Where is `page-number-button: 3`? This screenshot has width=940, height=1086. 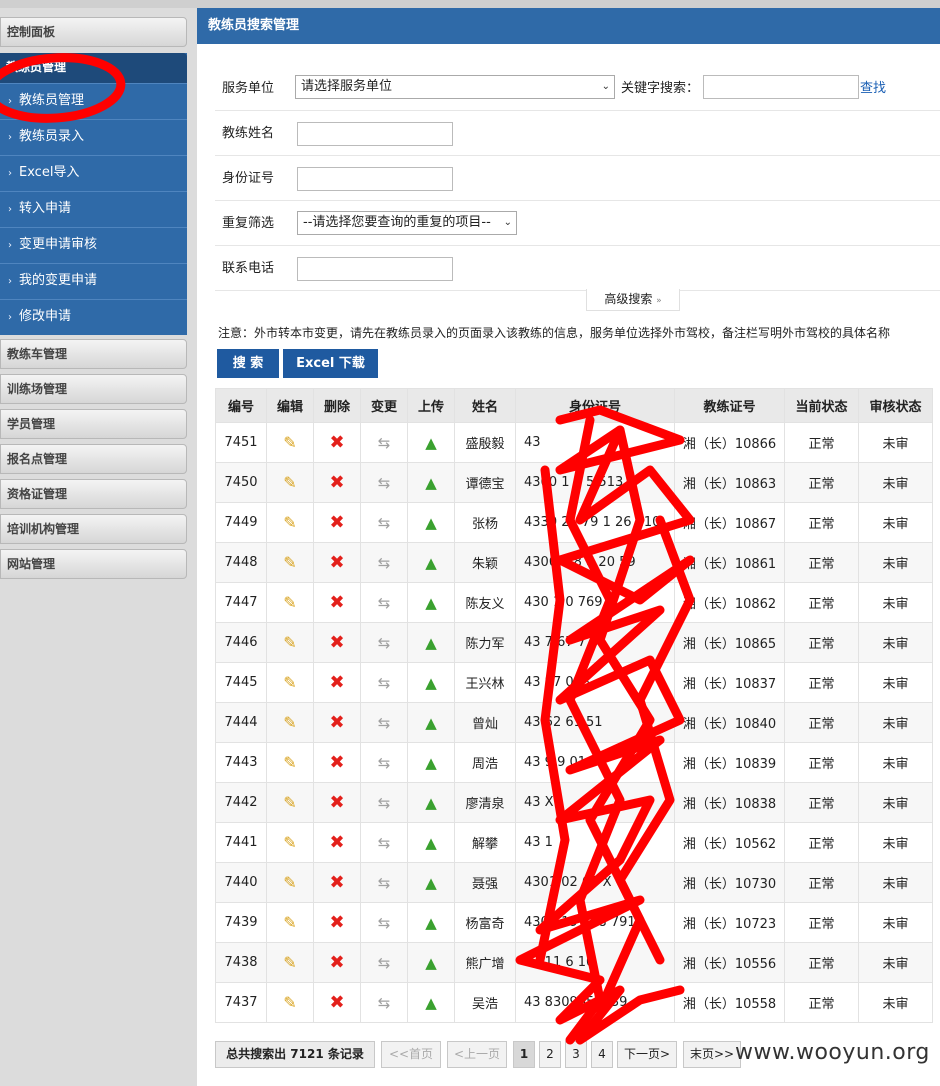
page-number-button: 3 is located at coordinates (576, 1054).